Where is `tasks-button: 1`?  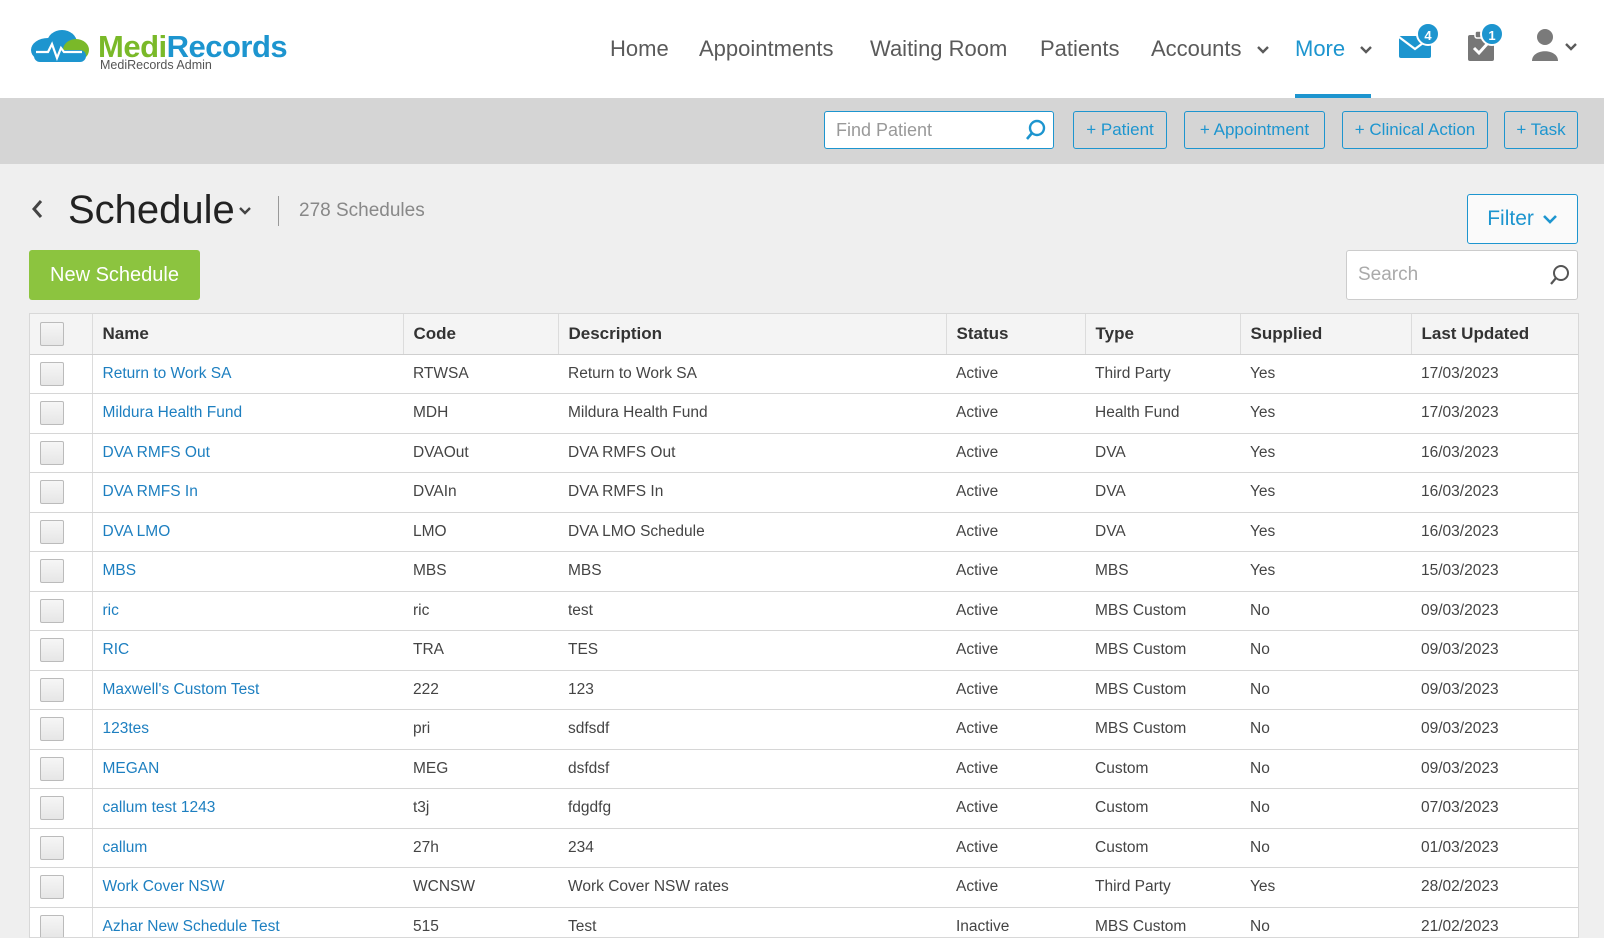 tasks-button: 1 is located at coordinates (1485, 42).